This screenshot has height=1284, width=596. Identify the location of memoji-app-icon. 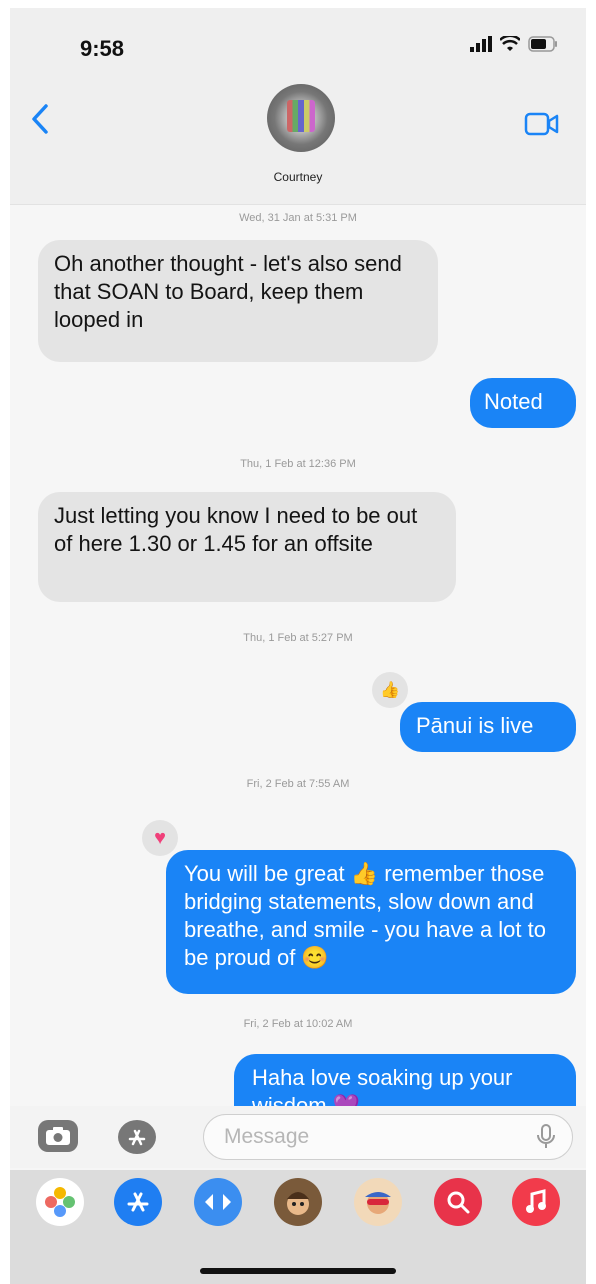
(298, 1202).